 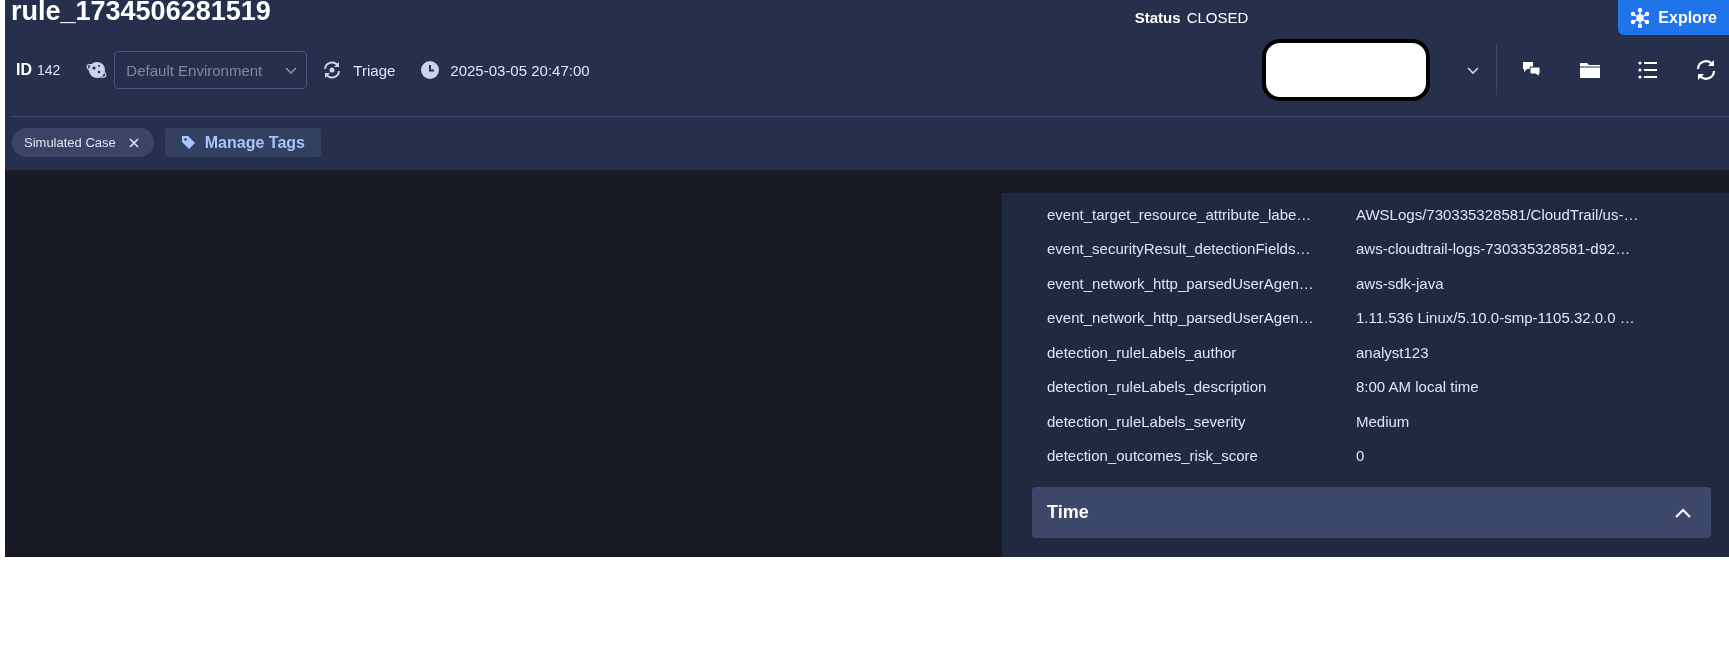 I want to click on manage-tags-button: Manage Tags, so click(x=242, y=142).